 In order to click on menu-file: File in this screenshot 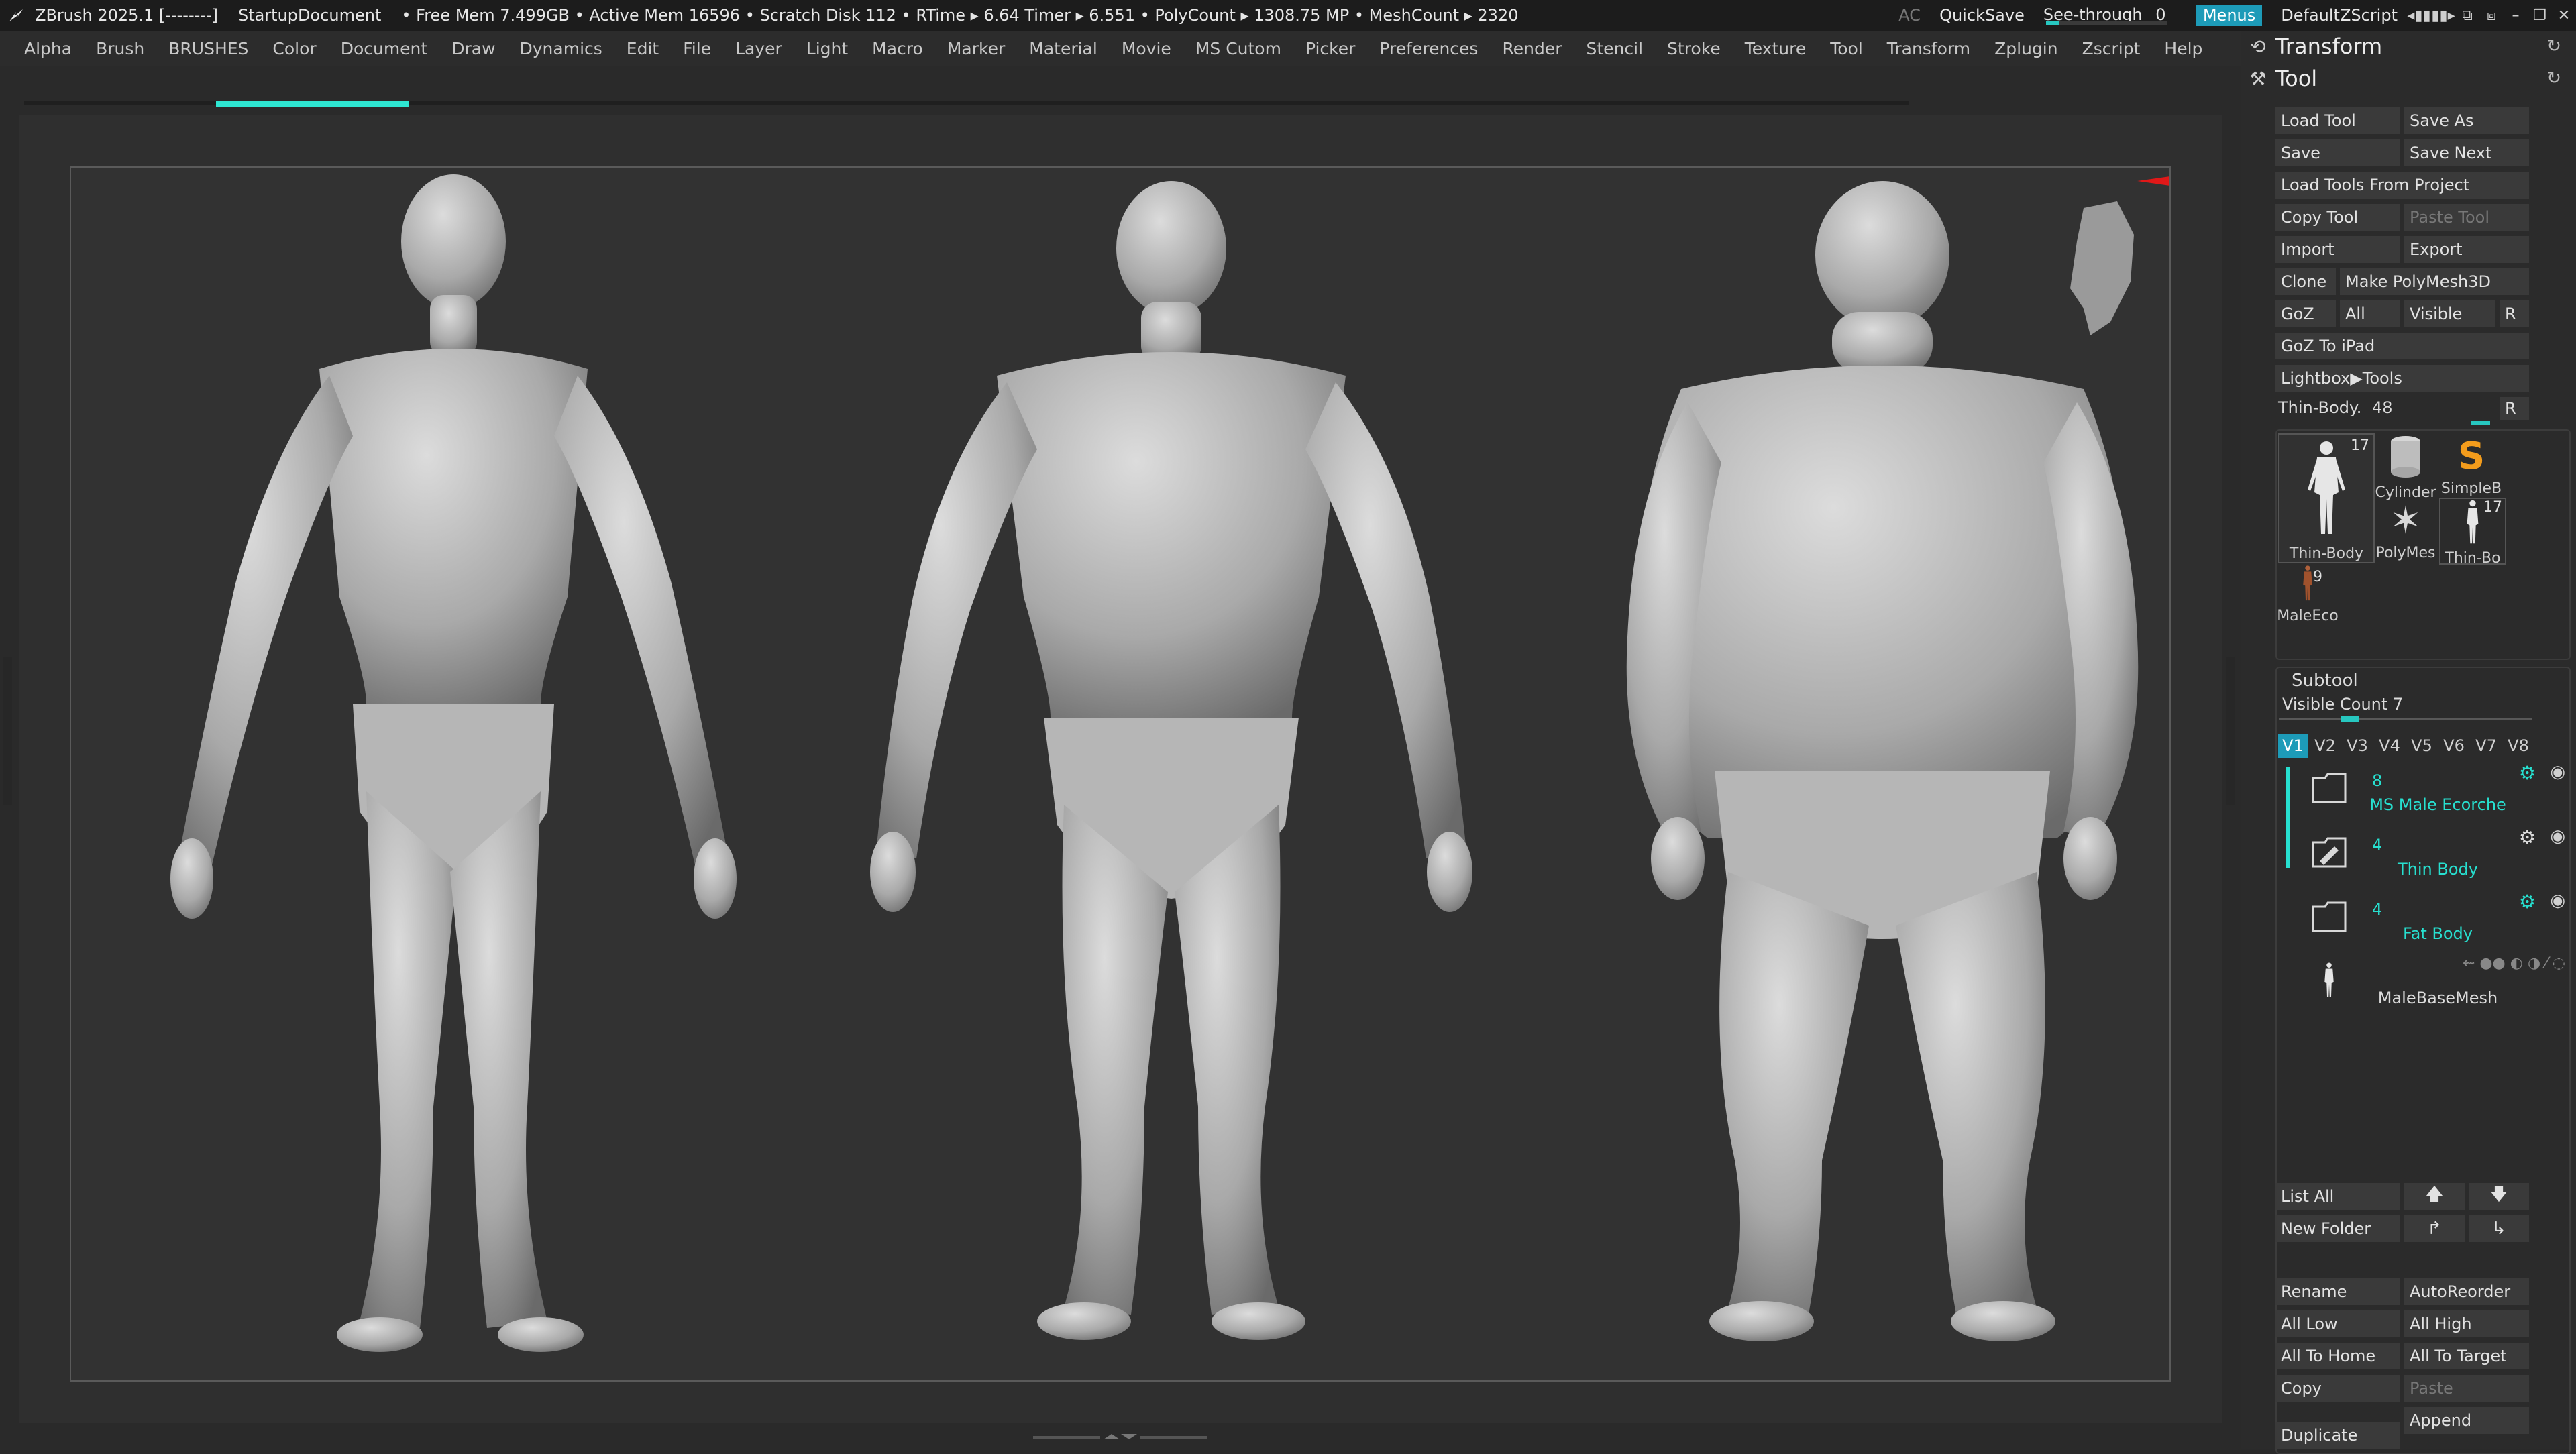, I will do `click(697, 48)`.